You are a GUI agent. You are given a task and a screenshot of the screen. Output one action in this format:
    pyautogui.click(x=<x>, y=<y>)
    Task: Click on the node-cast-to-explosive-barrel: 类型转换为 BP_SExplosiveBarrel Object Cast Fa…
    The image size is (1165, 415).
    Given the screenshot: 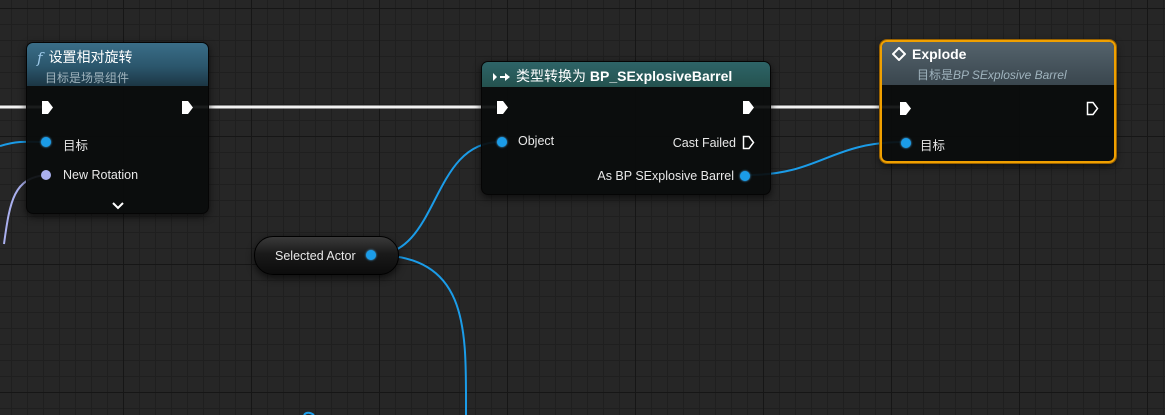 What is the action you would take?
    pyautogui.click(x=626, y=128)
    